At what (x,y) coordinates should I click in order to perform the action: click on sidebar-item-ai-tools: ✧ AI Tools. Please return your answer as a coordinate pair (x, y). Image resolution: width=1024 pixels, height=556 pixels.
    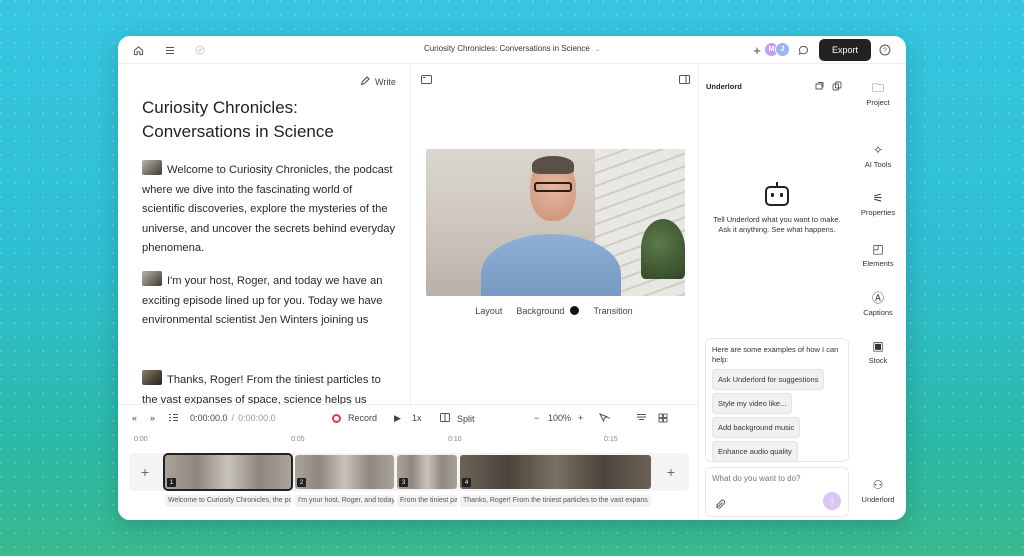
    Looking at the image, I should click on (878, 156).